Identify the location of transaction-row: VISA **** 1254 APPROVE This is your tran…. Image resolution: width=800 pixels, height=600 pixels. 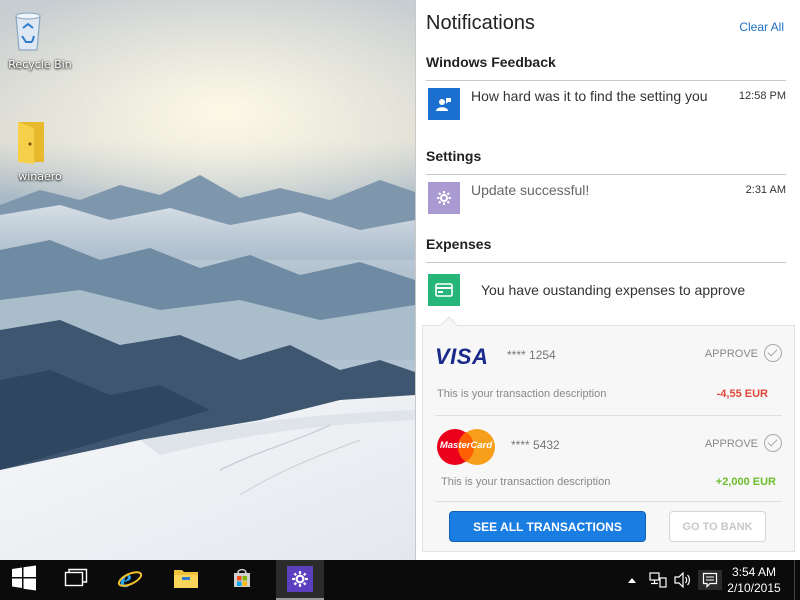
(608, 373).